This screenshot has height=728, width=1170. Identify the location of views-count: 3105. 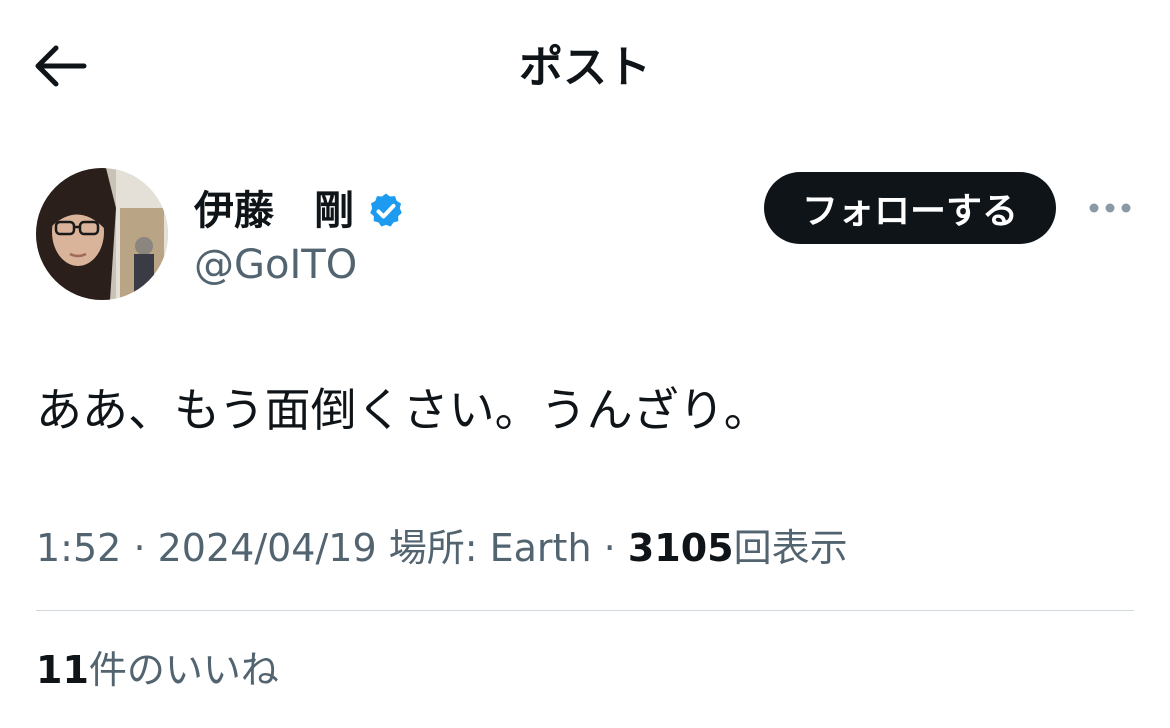
(681, 548).